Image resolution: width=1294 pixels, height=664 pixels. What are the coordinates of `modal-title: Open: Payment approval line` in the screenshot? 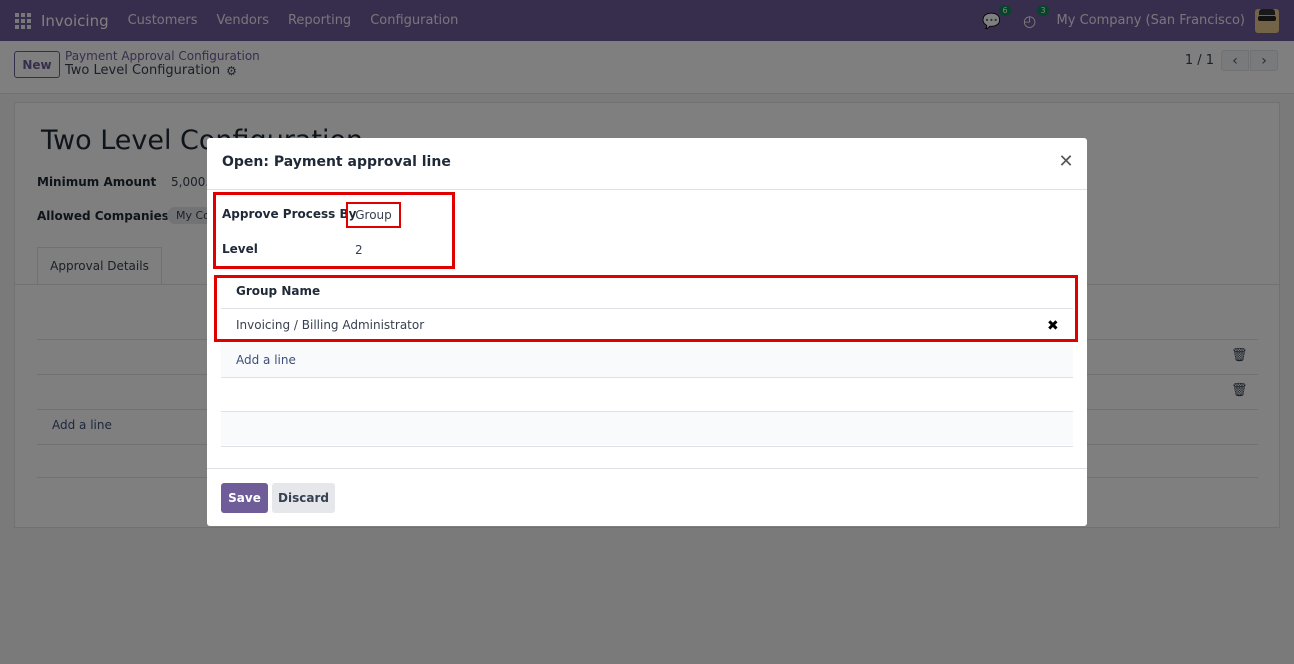 It's located at (336, 162).